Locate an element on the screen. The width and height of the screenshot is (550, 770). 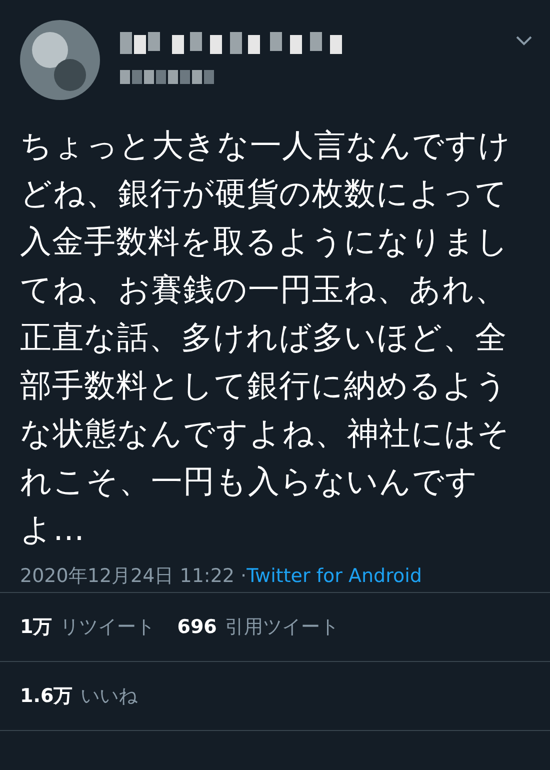
stat-count: 1万 リツイート is located at coordinates (88, 627).